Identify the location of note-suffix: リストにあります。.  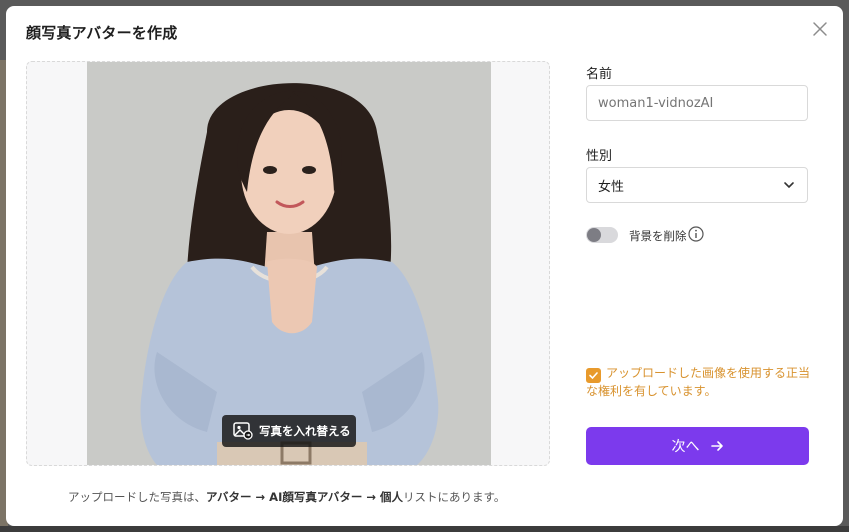
(454, 497).